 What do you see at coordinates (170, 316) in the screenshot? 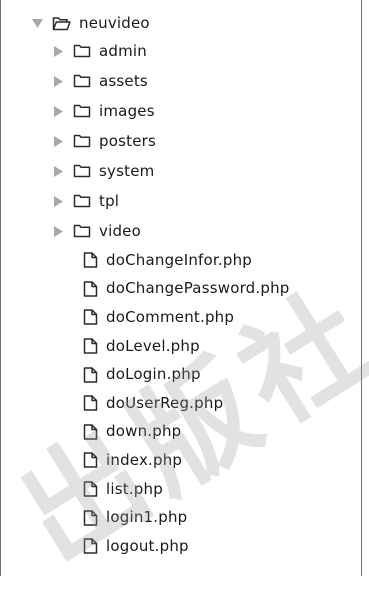
I see `tree-item-label: doComment.php` at bounding box center [170, 316].